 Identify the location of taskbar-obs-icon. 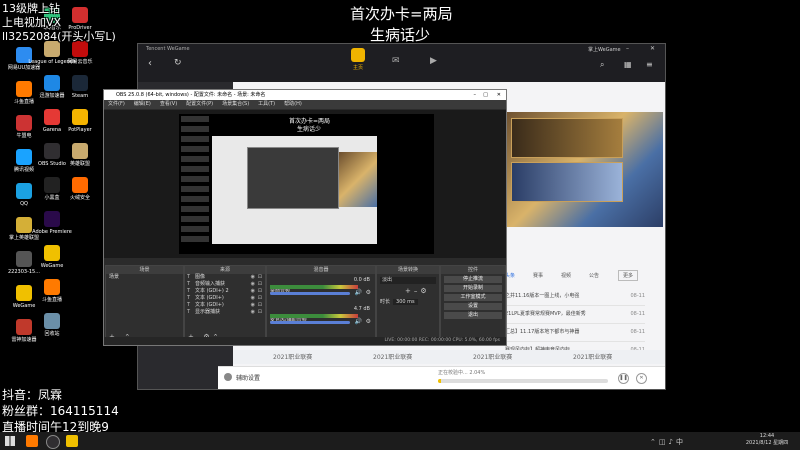
(53, 442).